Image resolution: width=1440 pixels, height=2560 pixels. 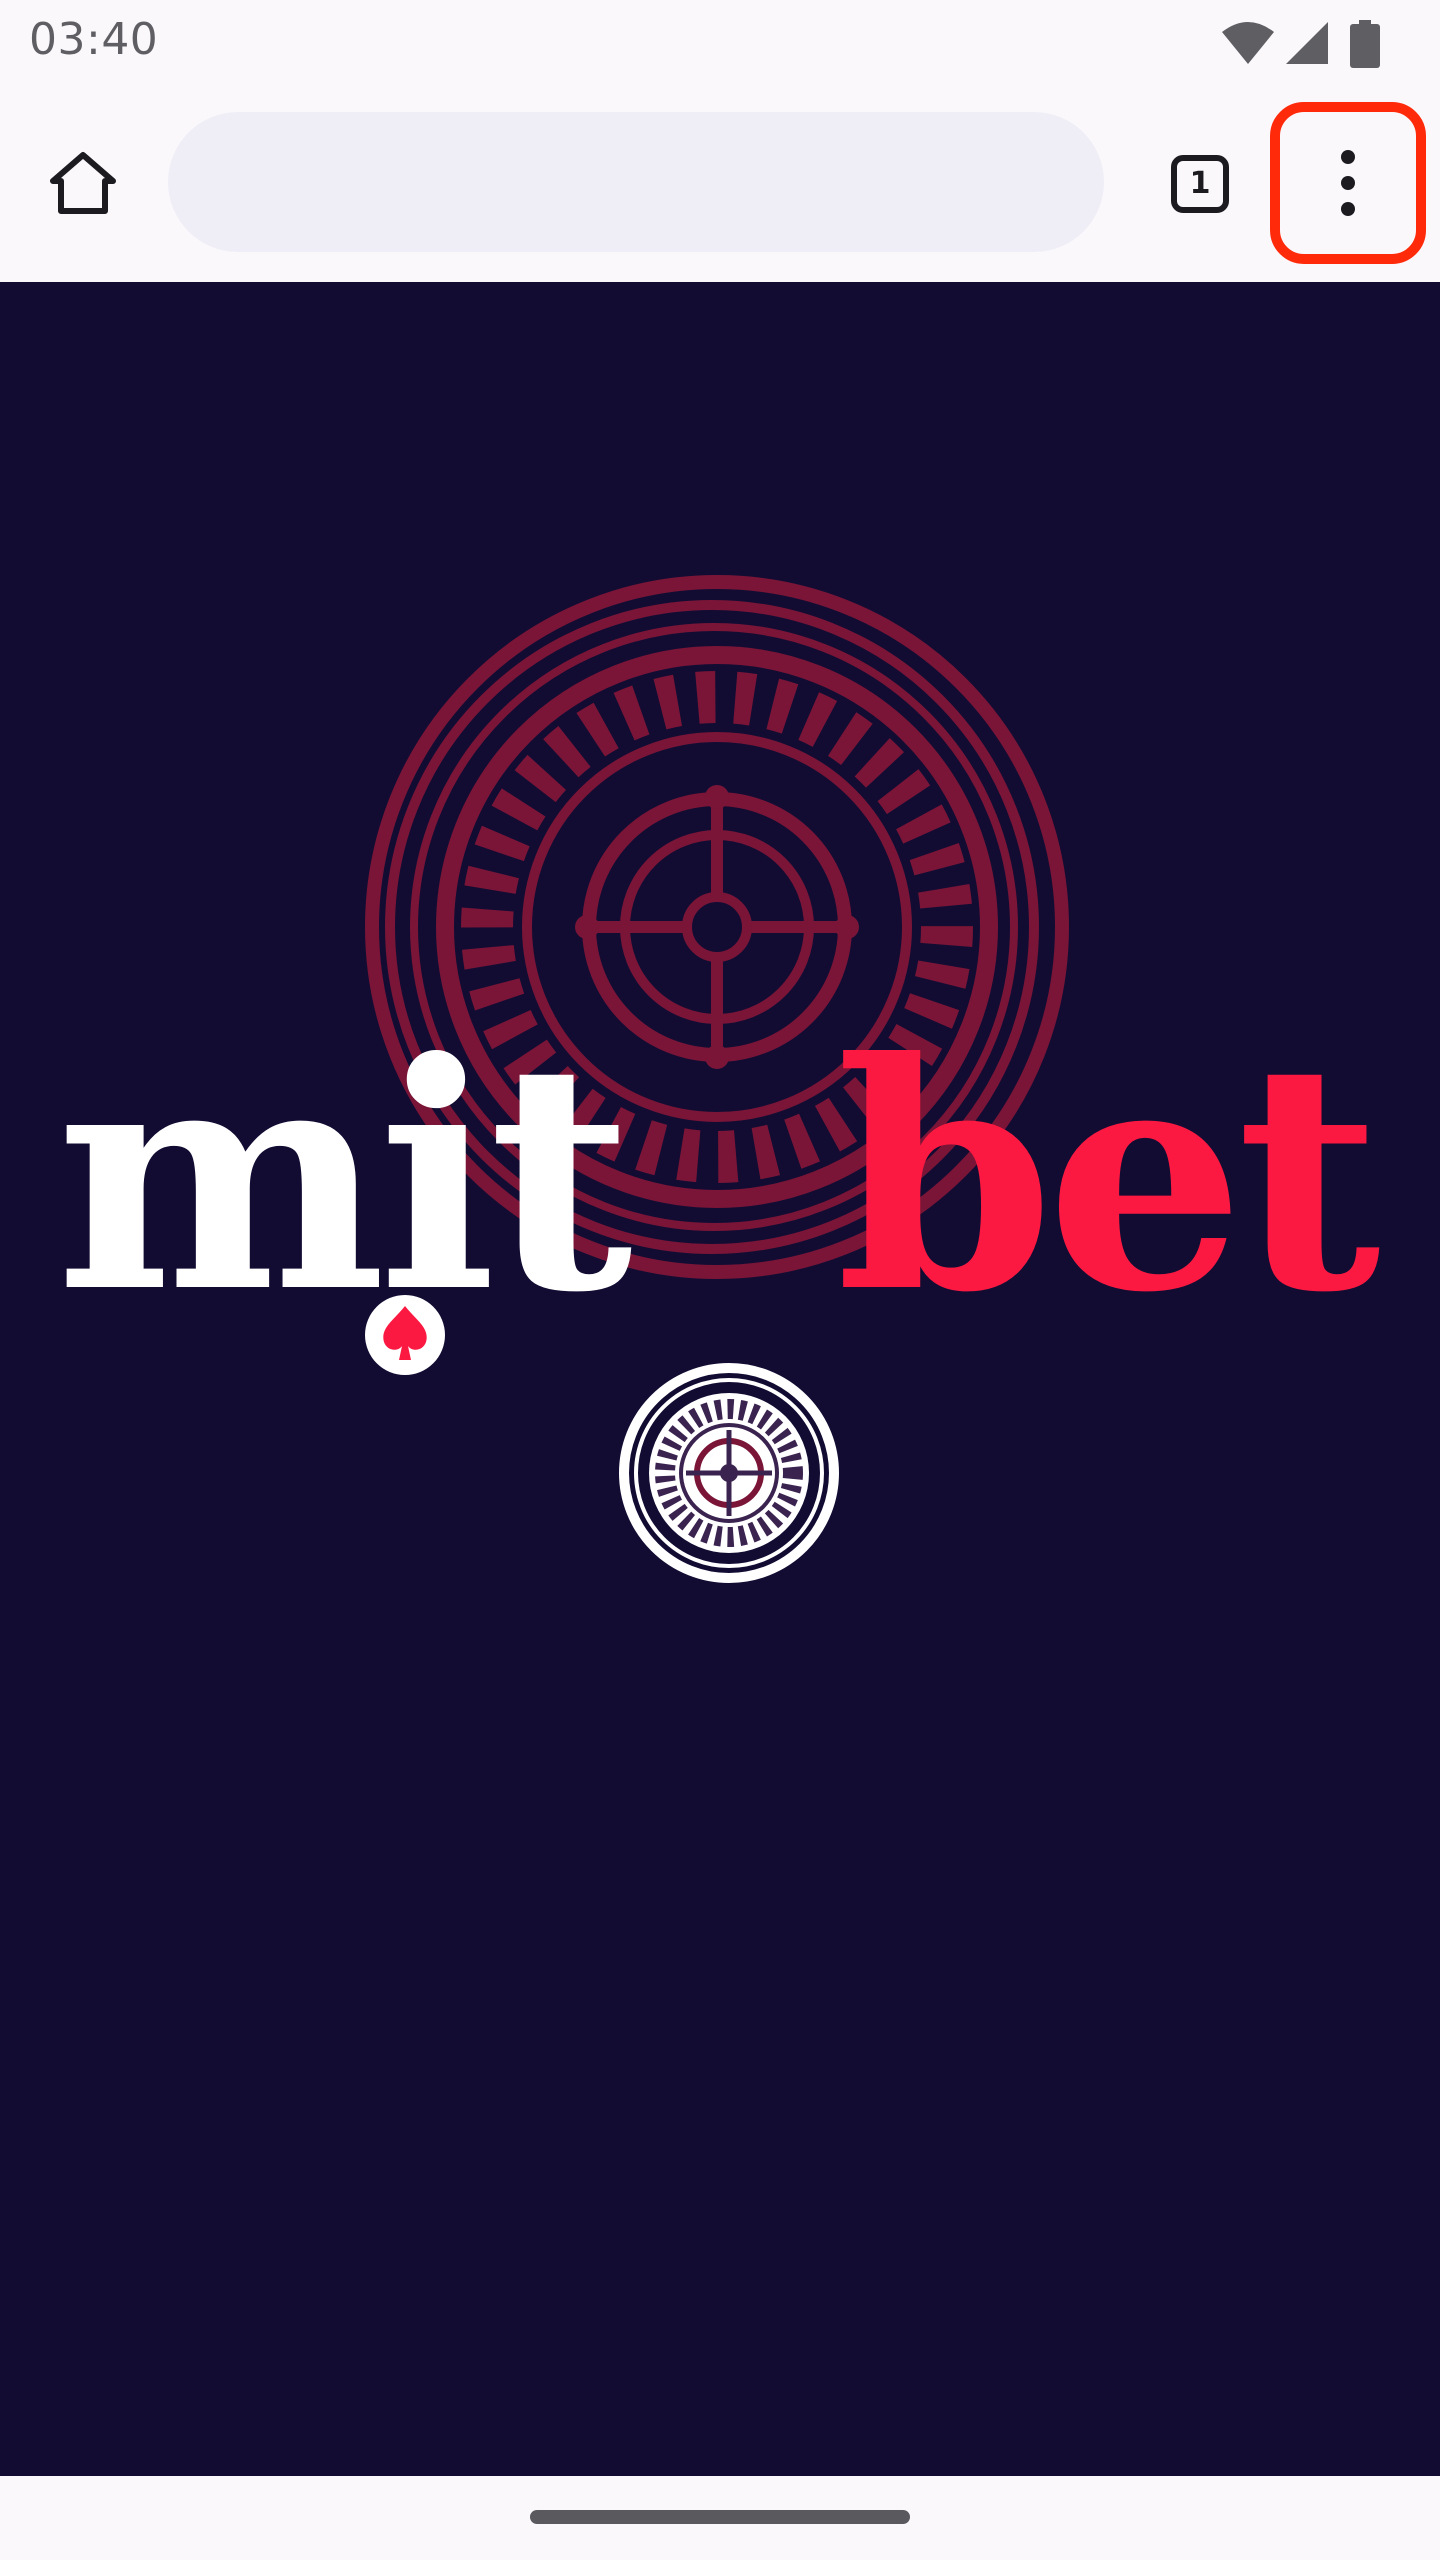 What do you see at coordinates (94, 39) in the screenshot?
I see `status-time: 03:40` at bounding box center [94, 39].